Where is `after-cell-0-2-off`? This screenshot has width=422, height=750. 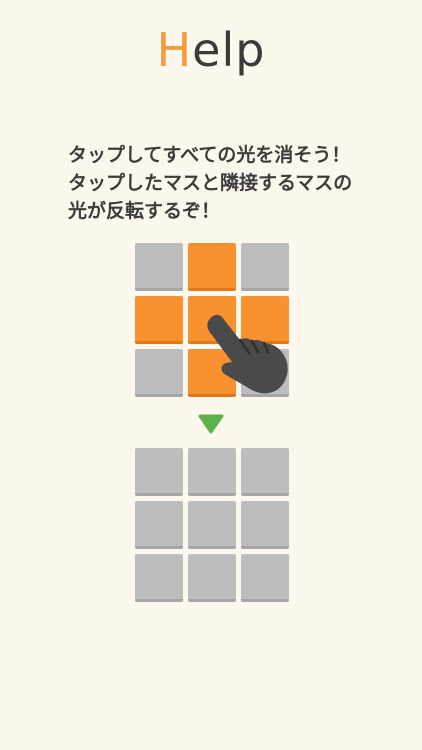 after-cell-0-2-off is located at coordinates (265, 472).